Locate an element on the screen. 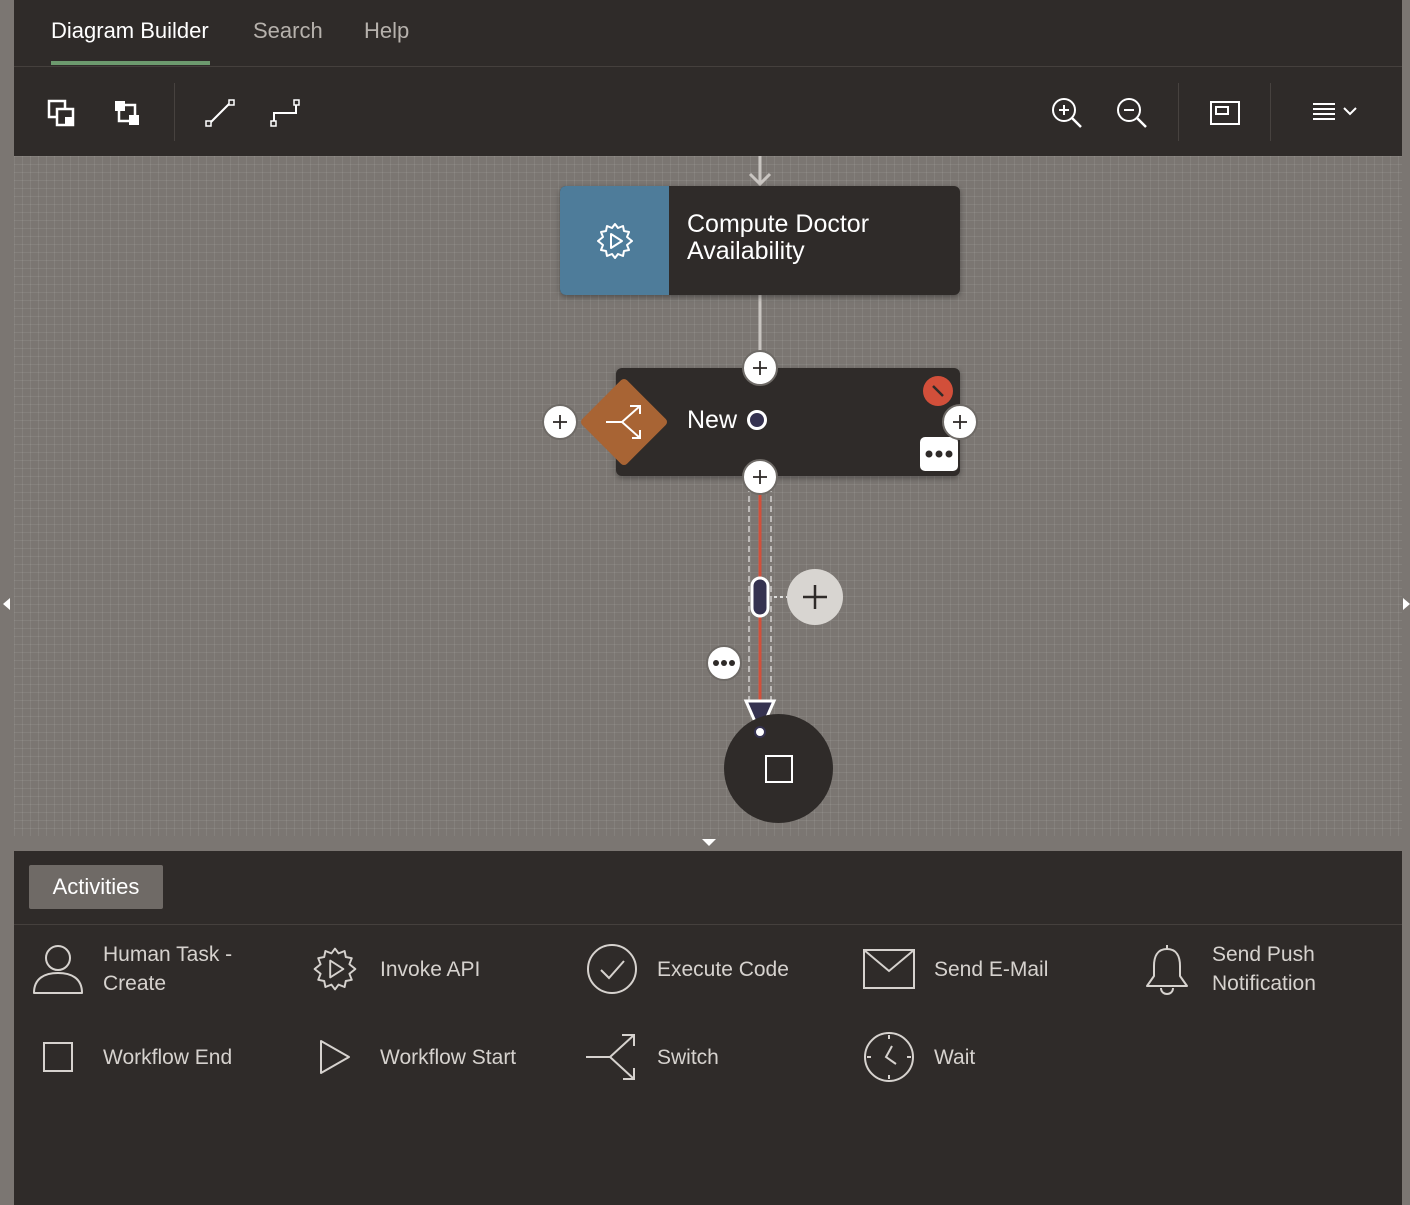  send-to-back-button is located at coordinates (127, 113).